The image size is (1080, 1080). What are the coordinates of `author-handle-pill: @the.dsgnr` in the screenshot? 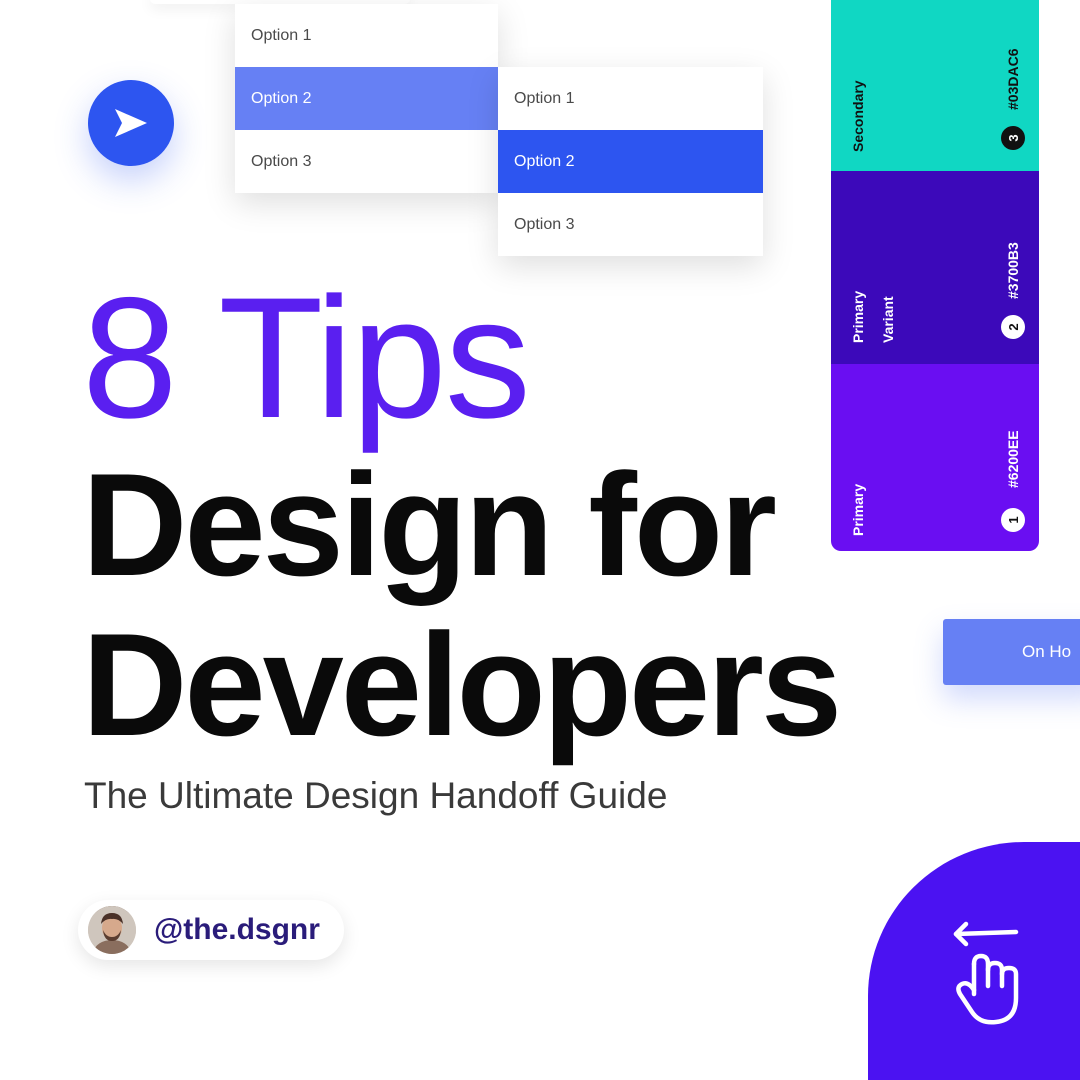 It's located at (211, 930).